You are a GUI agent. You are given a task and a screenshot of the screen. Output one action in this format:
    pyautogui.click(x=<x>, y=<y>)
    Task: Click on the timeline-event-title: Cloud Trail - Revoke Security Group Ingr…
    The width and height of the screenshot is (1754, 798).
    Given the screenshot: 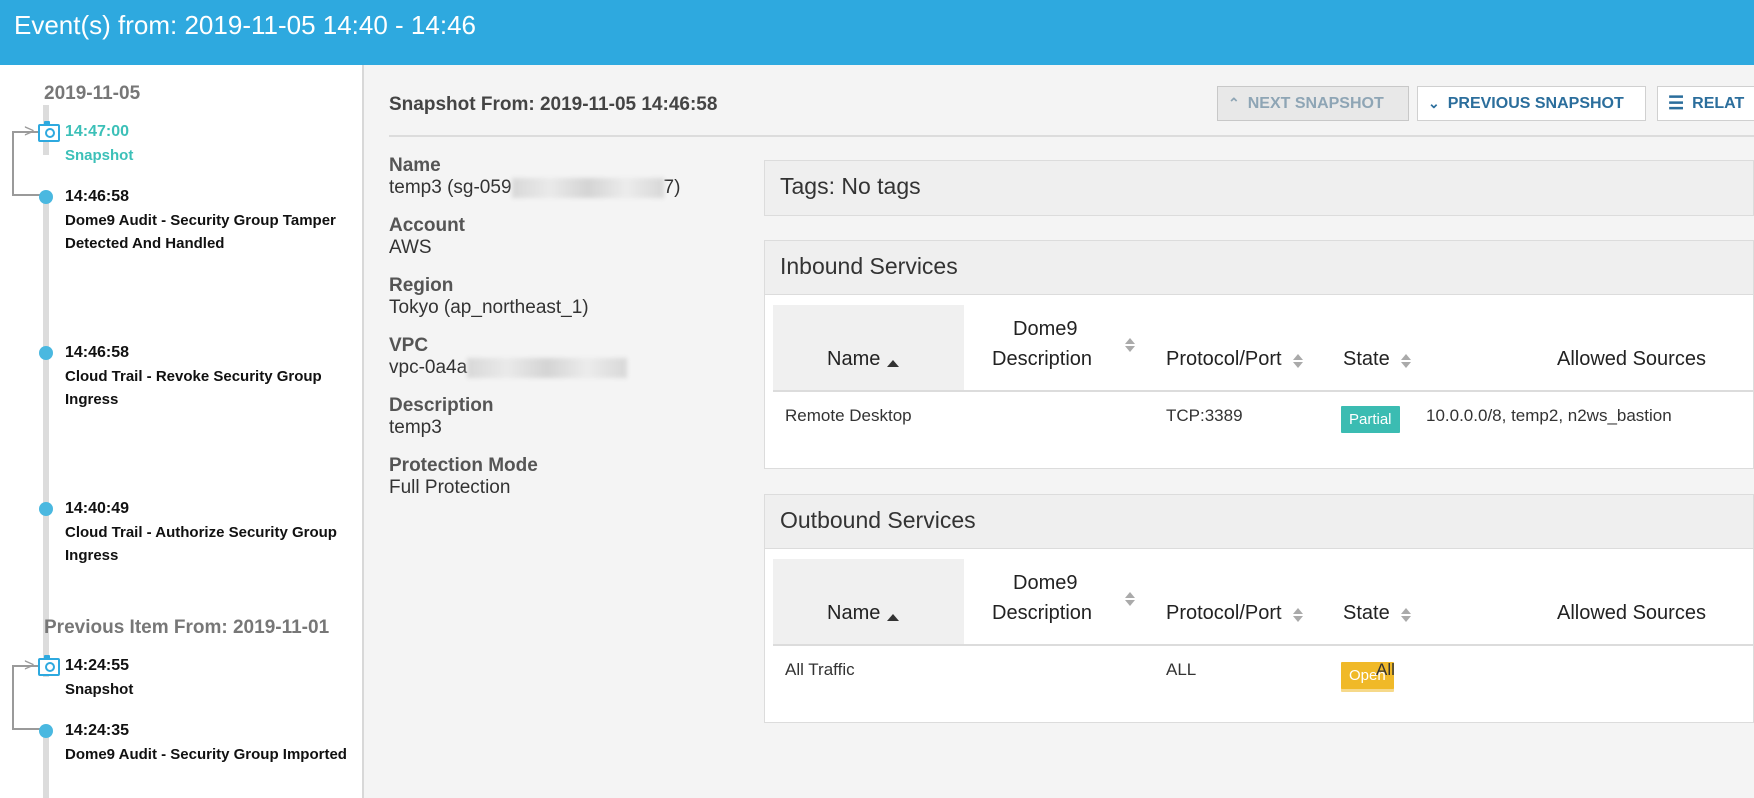 What is the action you would take?
    pyautogui.click(x=210, y=388)
    